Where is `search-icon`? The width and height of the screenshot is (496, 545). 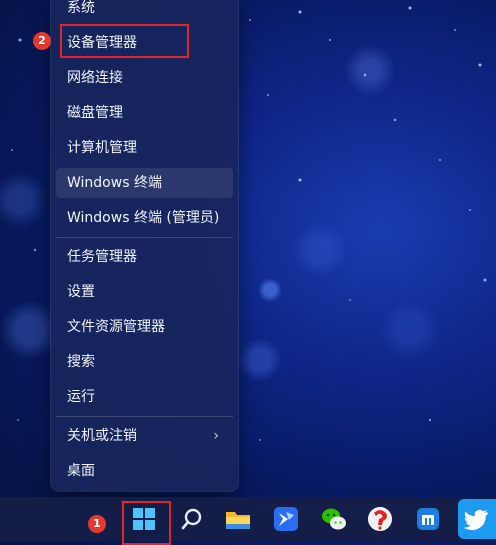
search-icon is located at coordinates (192, 519).